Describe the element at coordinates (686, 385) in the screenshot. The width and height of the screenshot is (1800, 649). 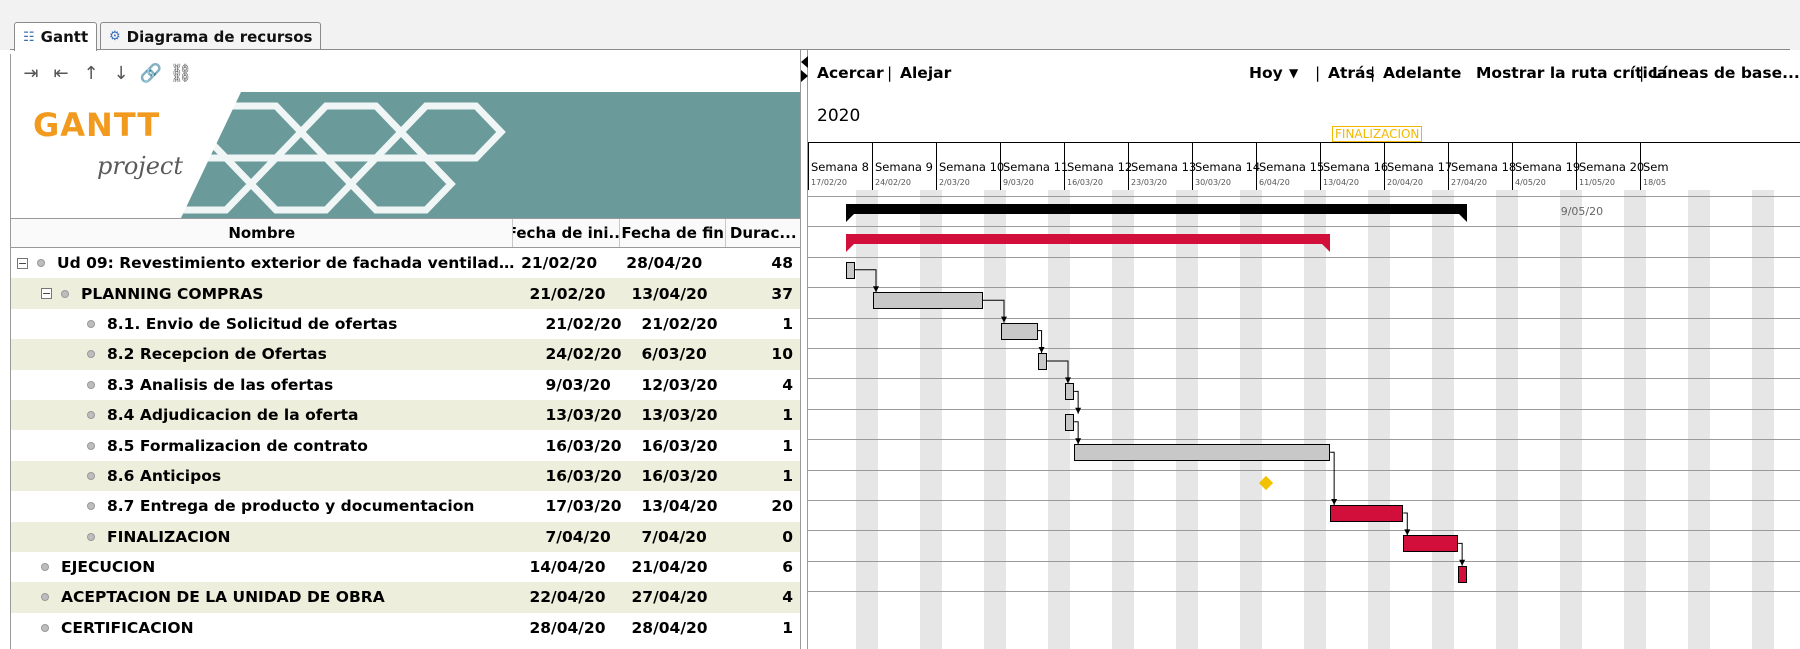
I see `task-end-date: 12/03/20` at that location.